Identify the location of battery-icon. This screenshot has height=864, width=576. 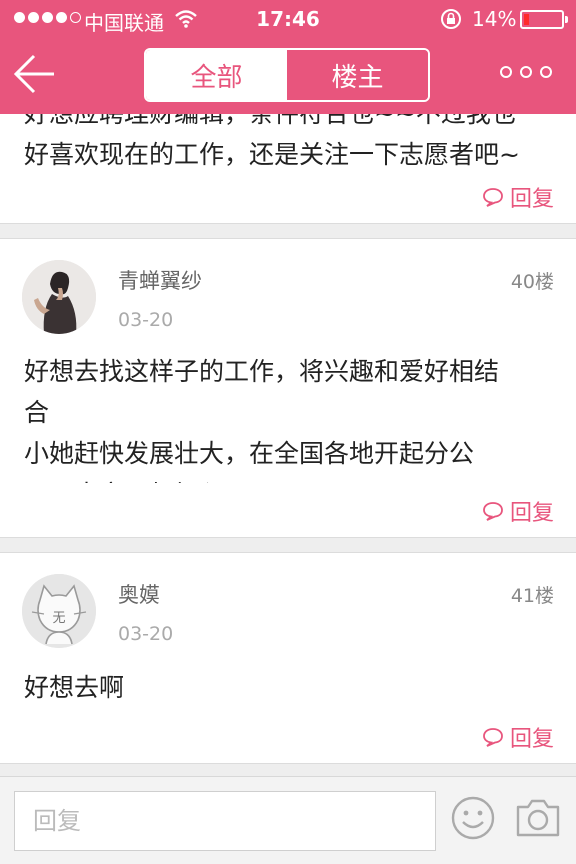
(544, 19).